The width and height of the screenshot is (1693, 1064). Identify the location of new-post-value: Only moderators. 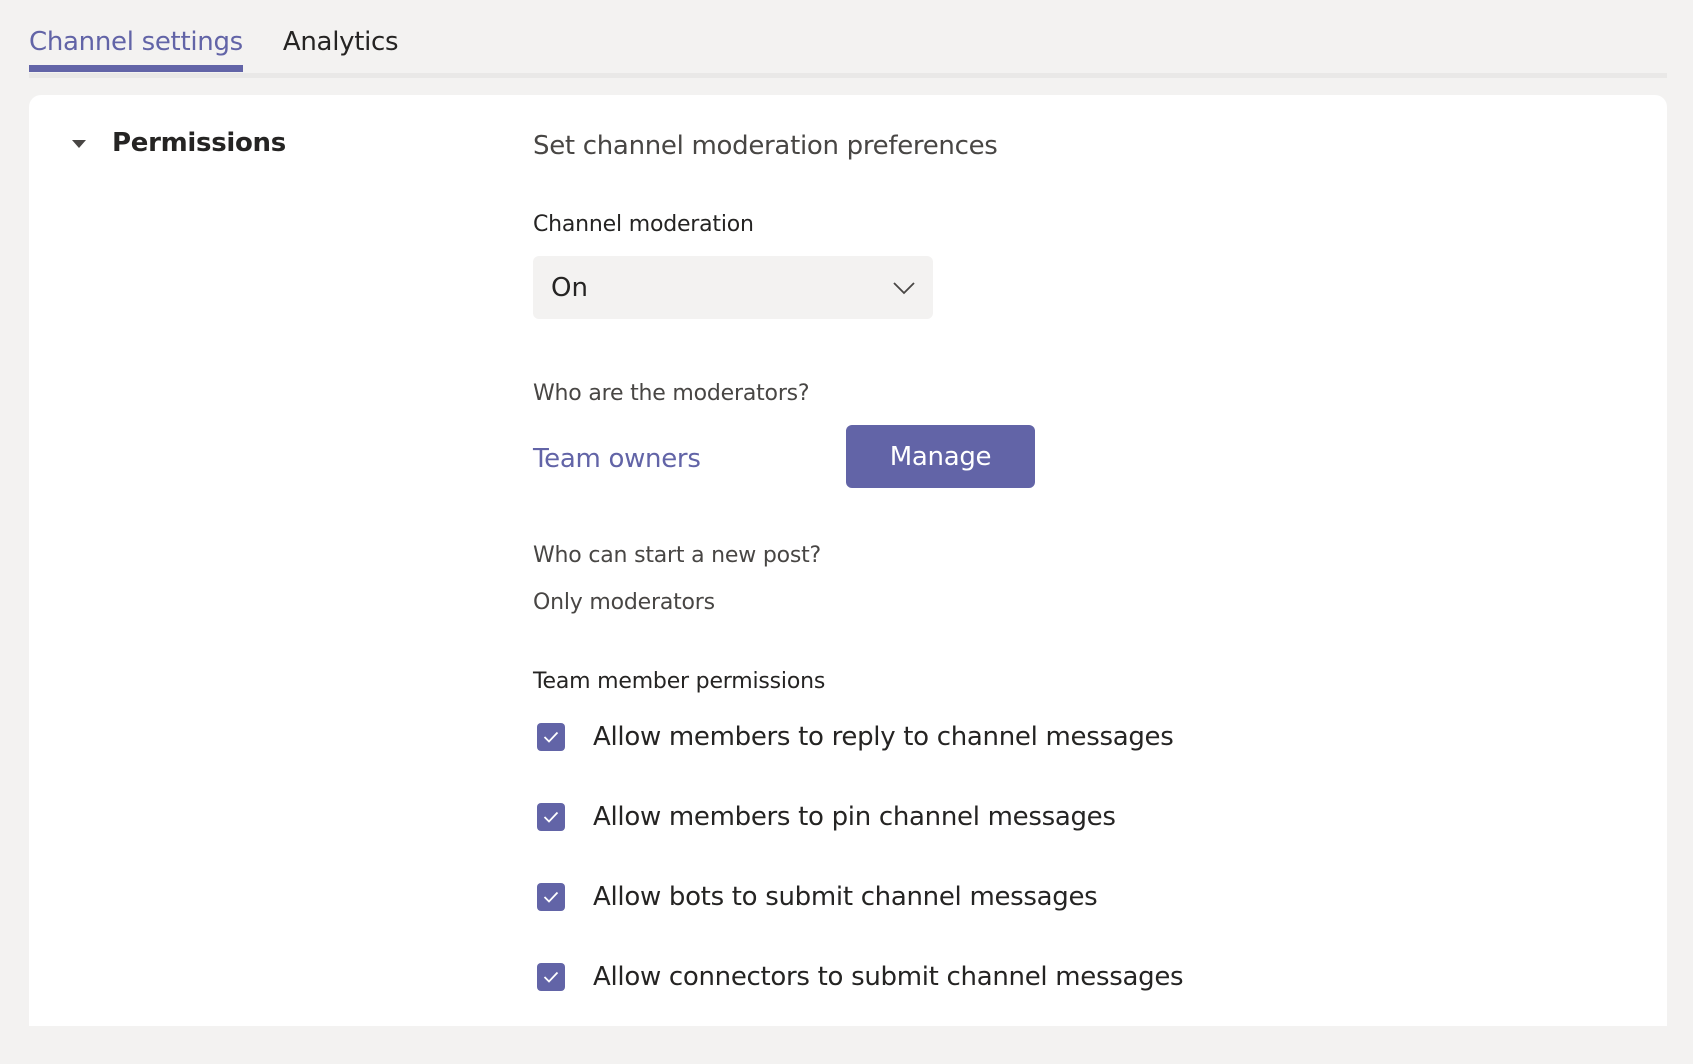
(624, 602).